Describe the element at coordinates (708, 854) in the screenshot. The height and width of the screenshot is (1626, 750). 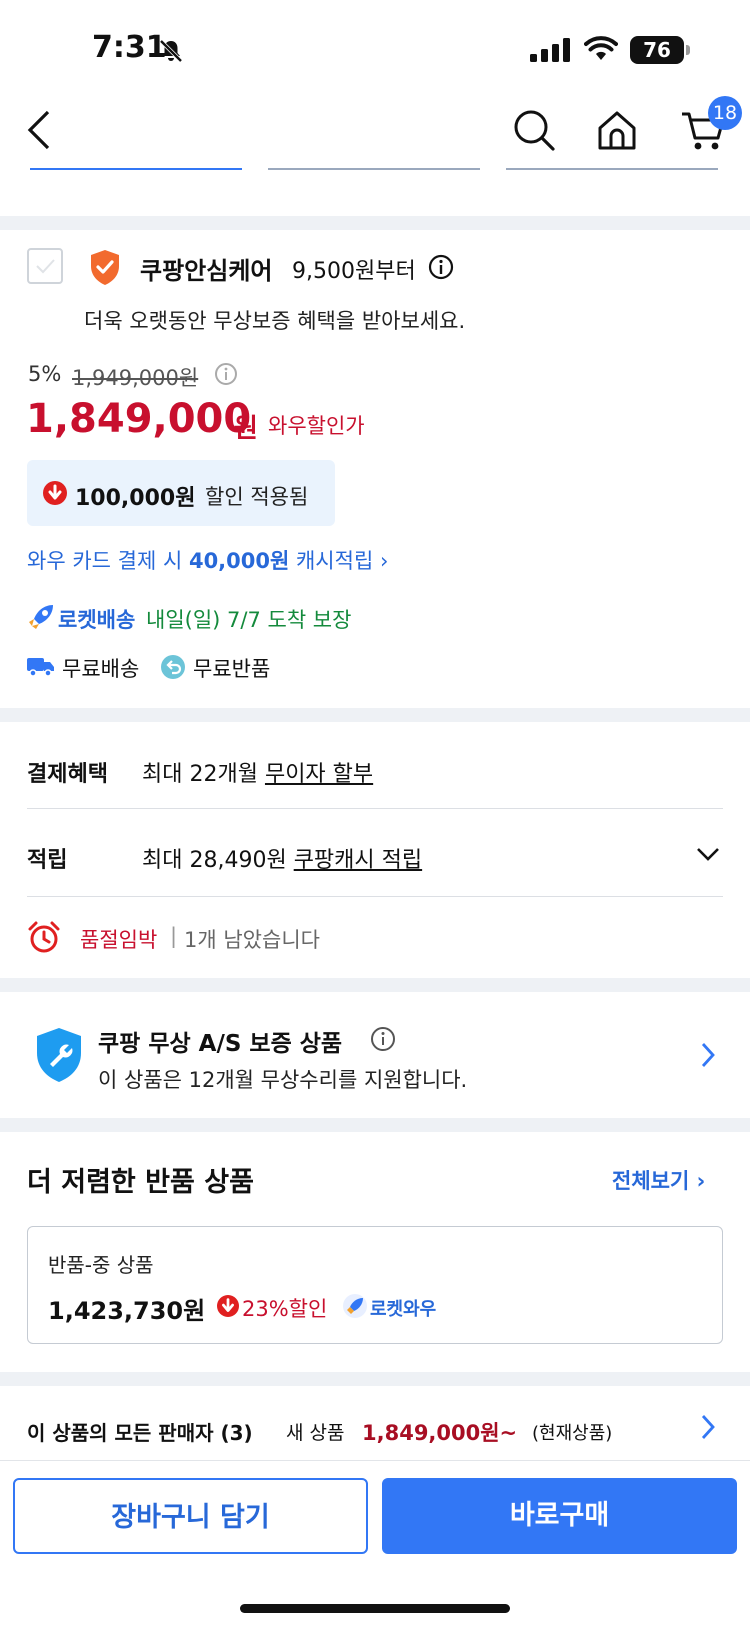
I see `chevron-down-icon` at that location.